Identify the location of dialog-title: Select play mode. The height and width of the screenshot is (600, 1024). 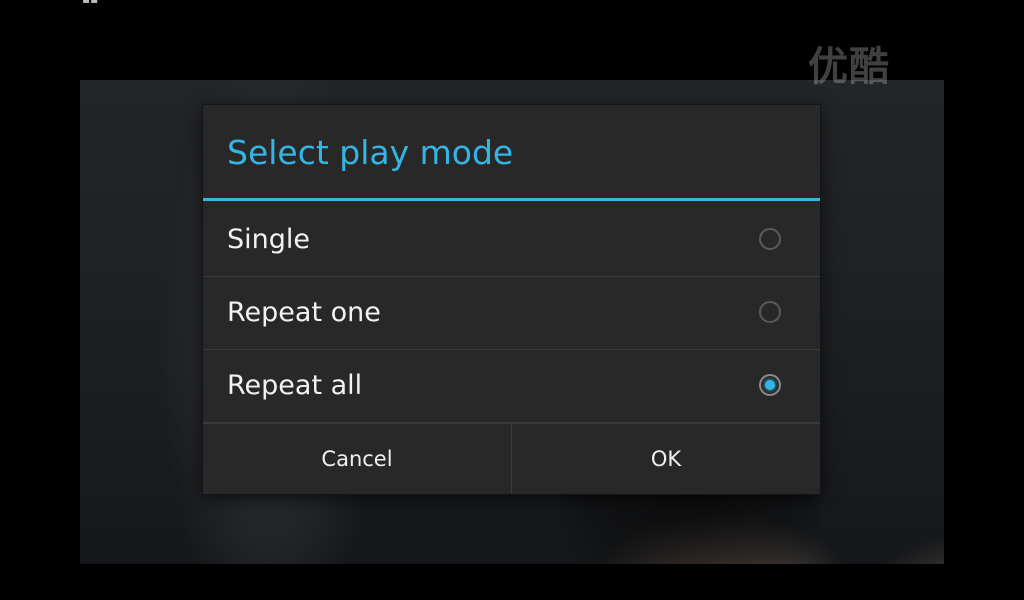
(370, 152).